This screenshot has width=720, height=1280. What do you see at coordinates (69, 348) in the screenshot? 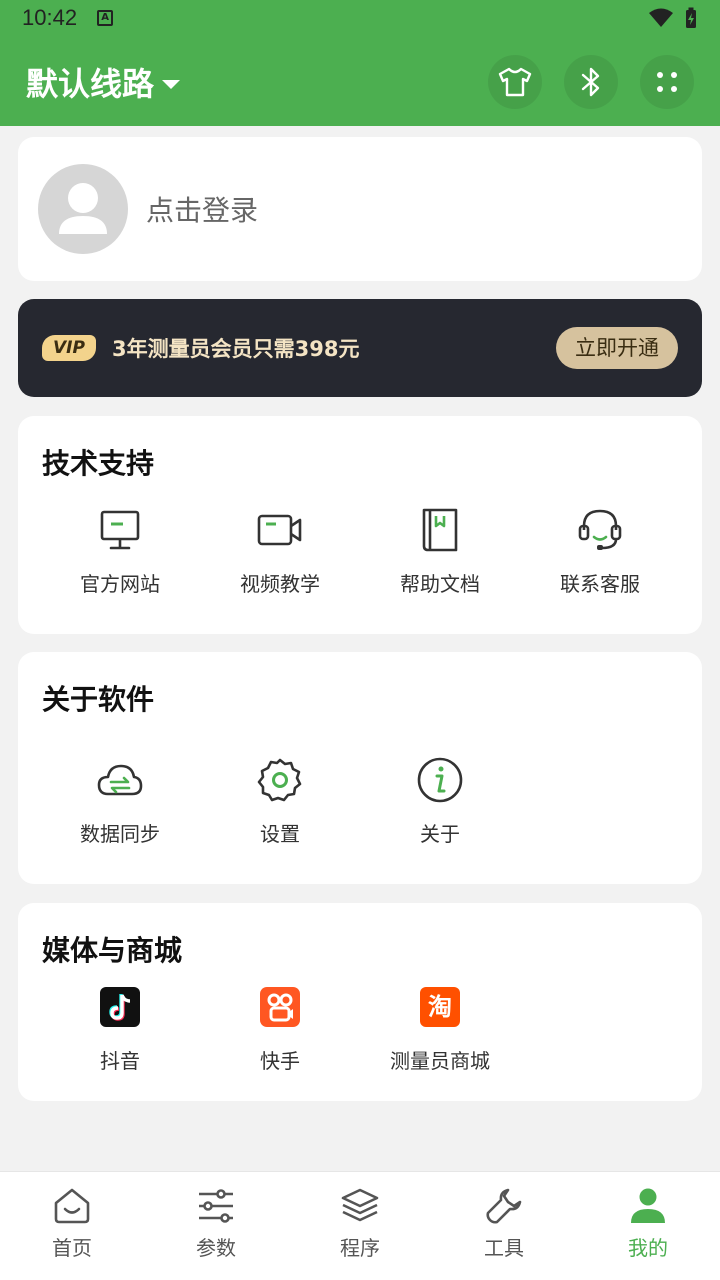
I see `vip-badge: VIP` at bounding box center [69, 348].